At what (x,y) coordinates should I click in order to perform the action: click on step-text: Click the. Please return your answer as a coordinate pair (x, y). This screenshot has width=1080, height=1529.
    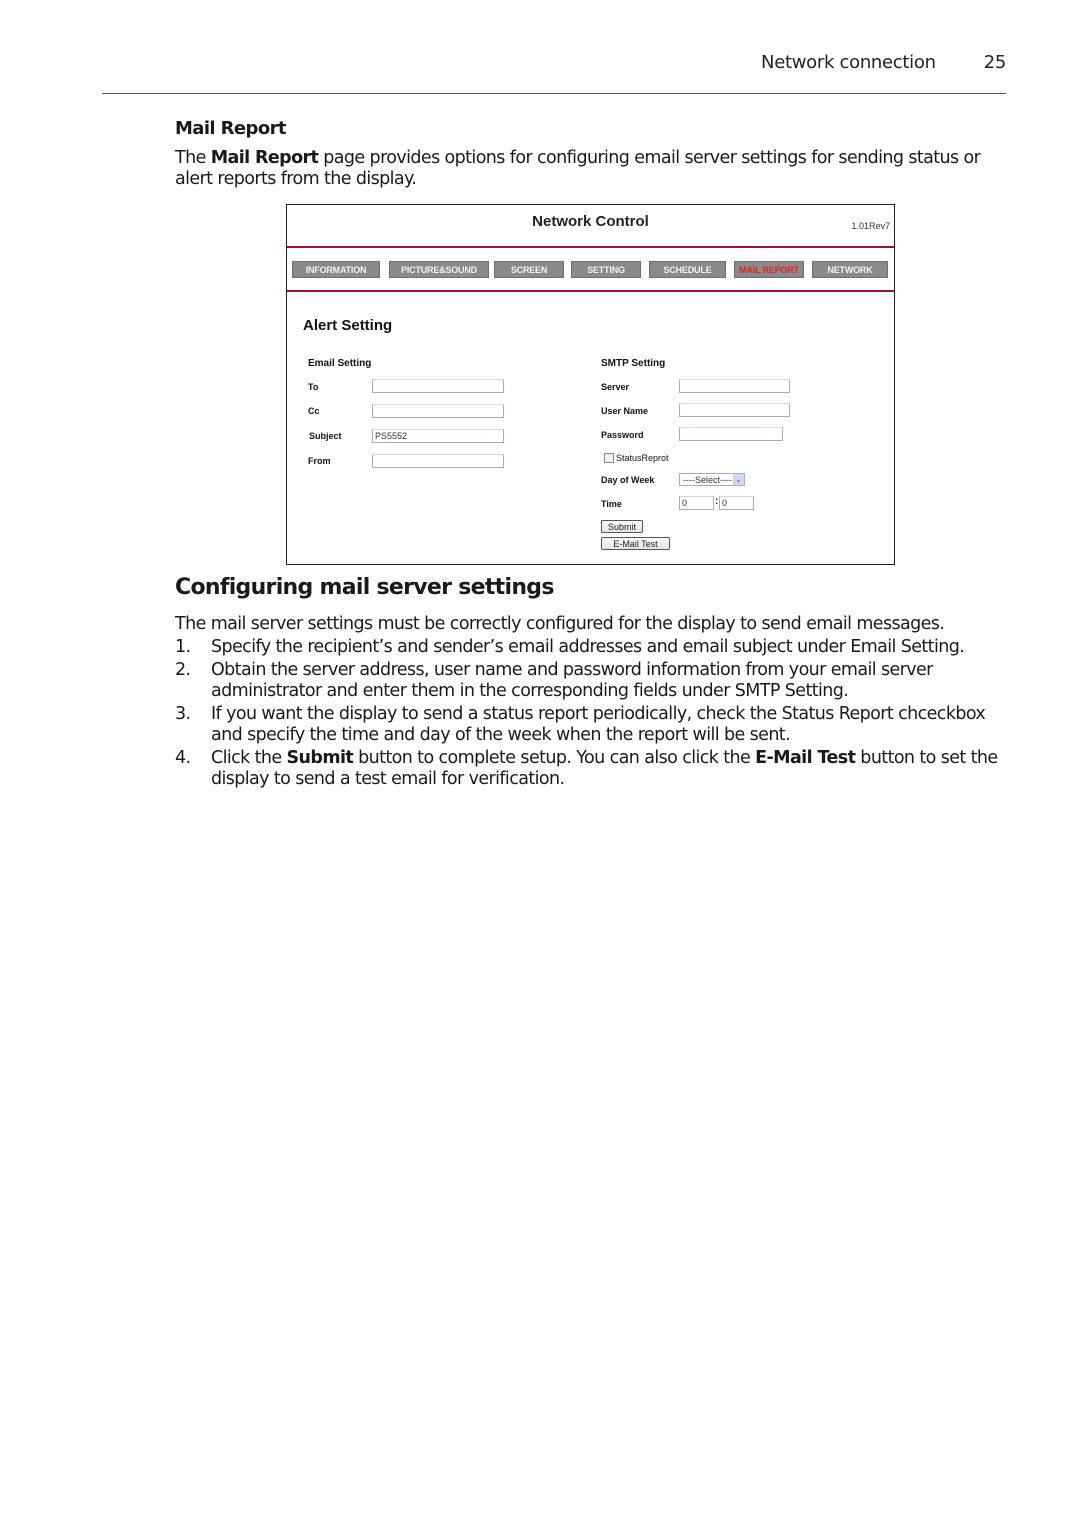
    Looking at the image, I should click on (249, 758).